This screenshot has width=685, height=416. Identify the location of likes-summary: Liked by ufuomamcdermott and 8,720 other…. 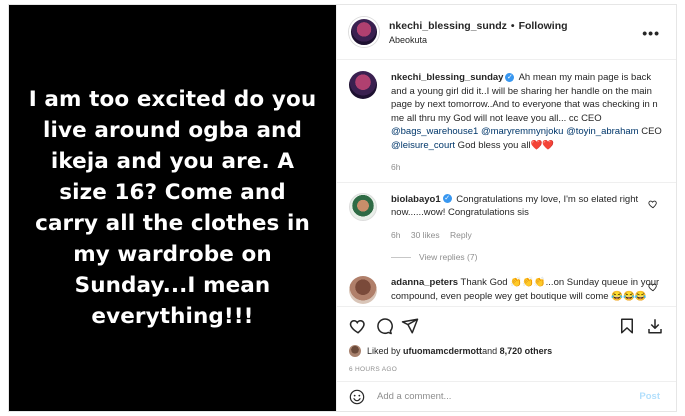
(450, 351).